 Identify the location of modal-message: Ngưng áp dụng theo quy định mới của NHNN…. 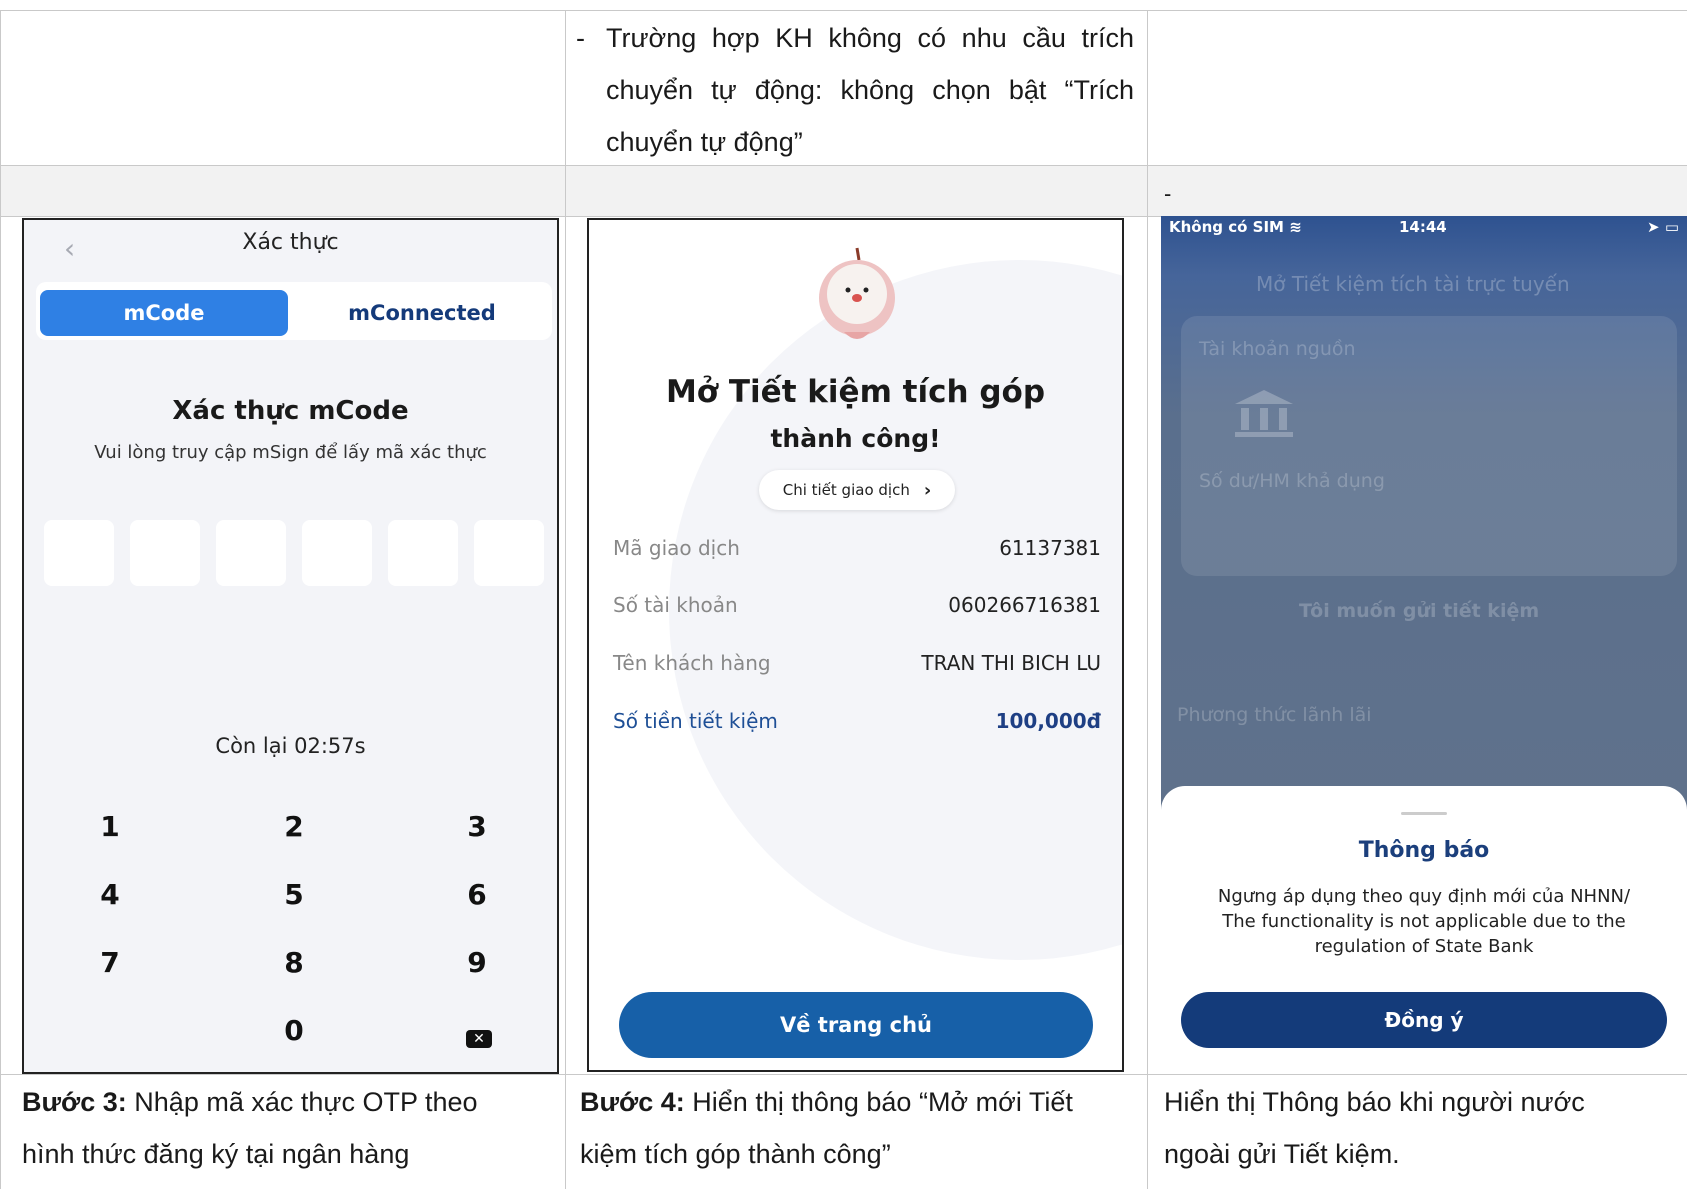
(1424, 921).